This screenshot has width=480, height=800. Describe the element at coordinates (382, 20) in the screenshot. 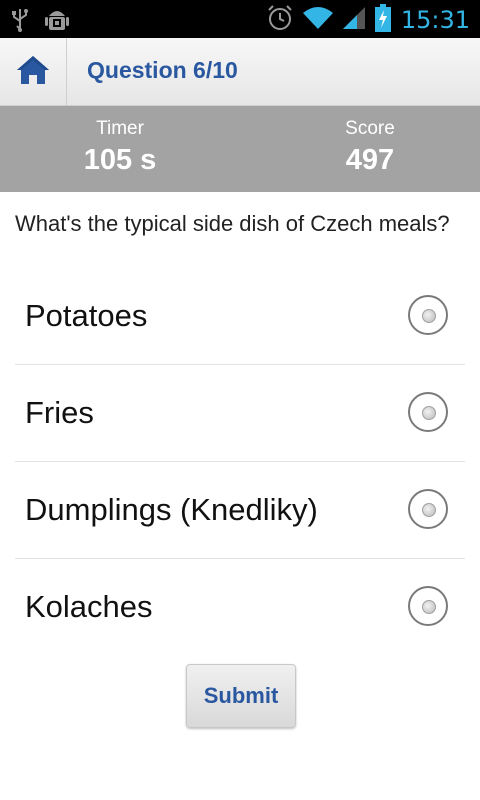

I see `battery-charging-icon` at that location.